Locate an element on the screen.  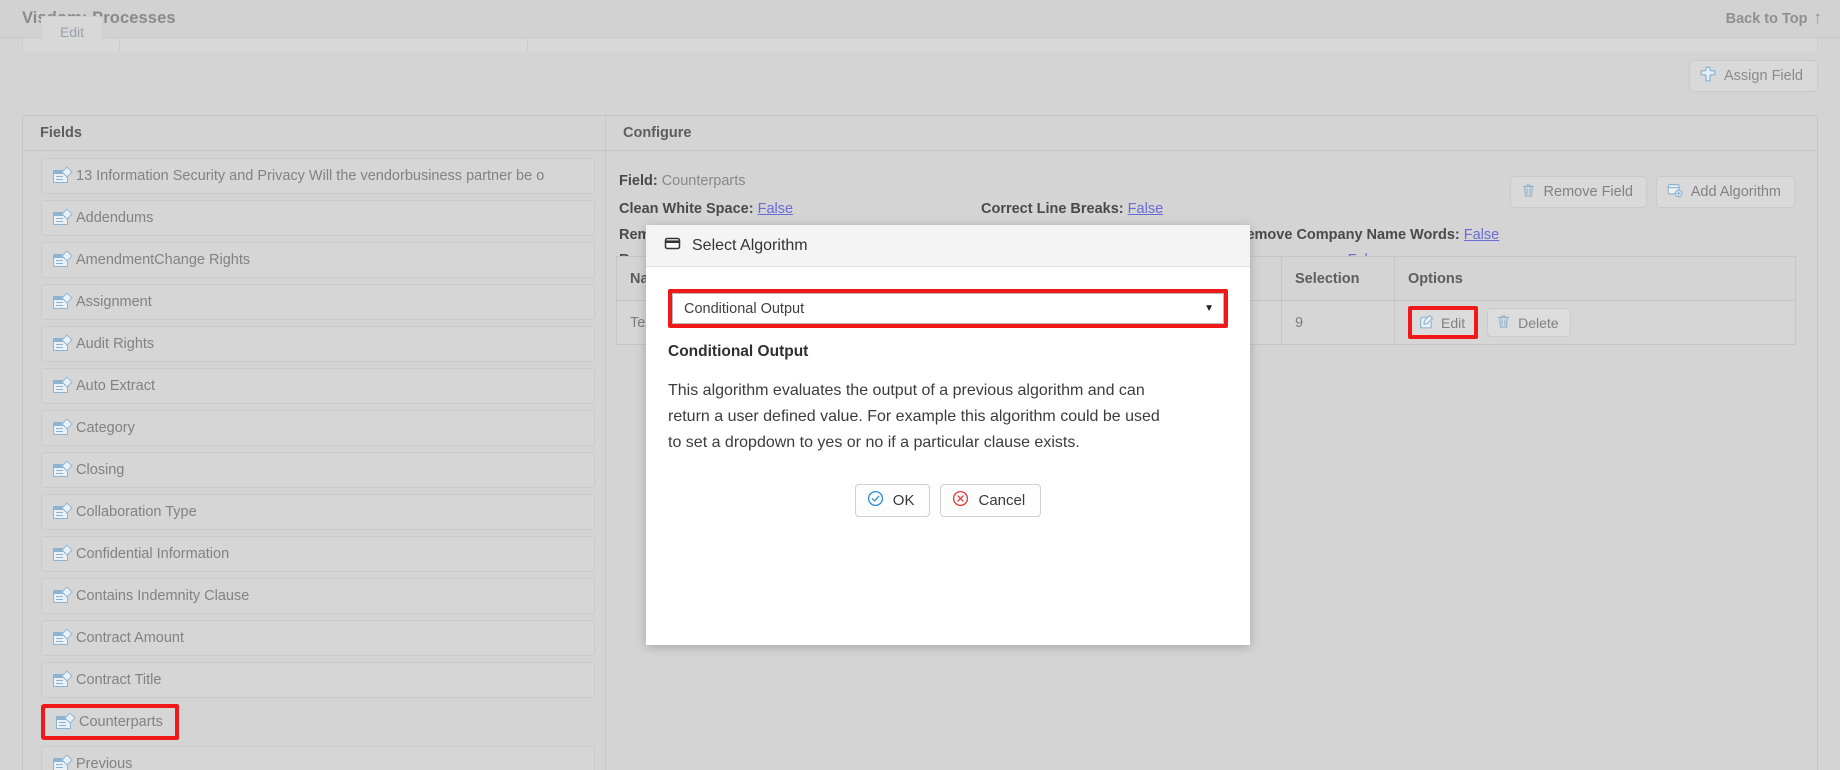
configure-field-value: Counterparts is located at coordinates (703, 181).